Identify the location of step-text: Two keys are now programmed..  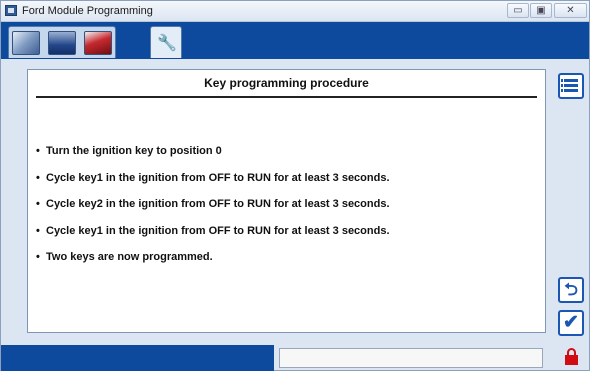
(129, 257).